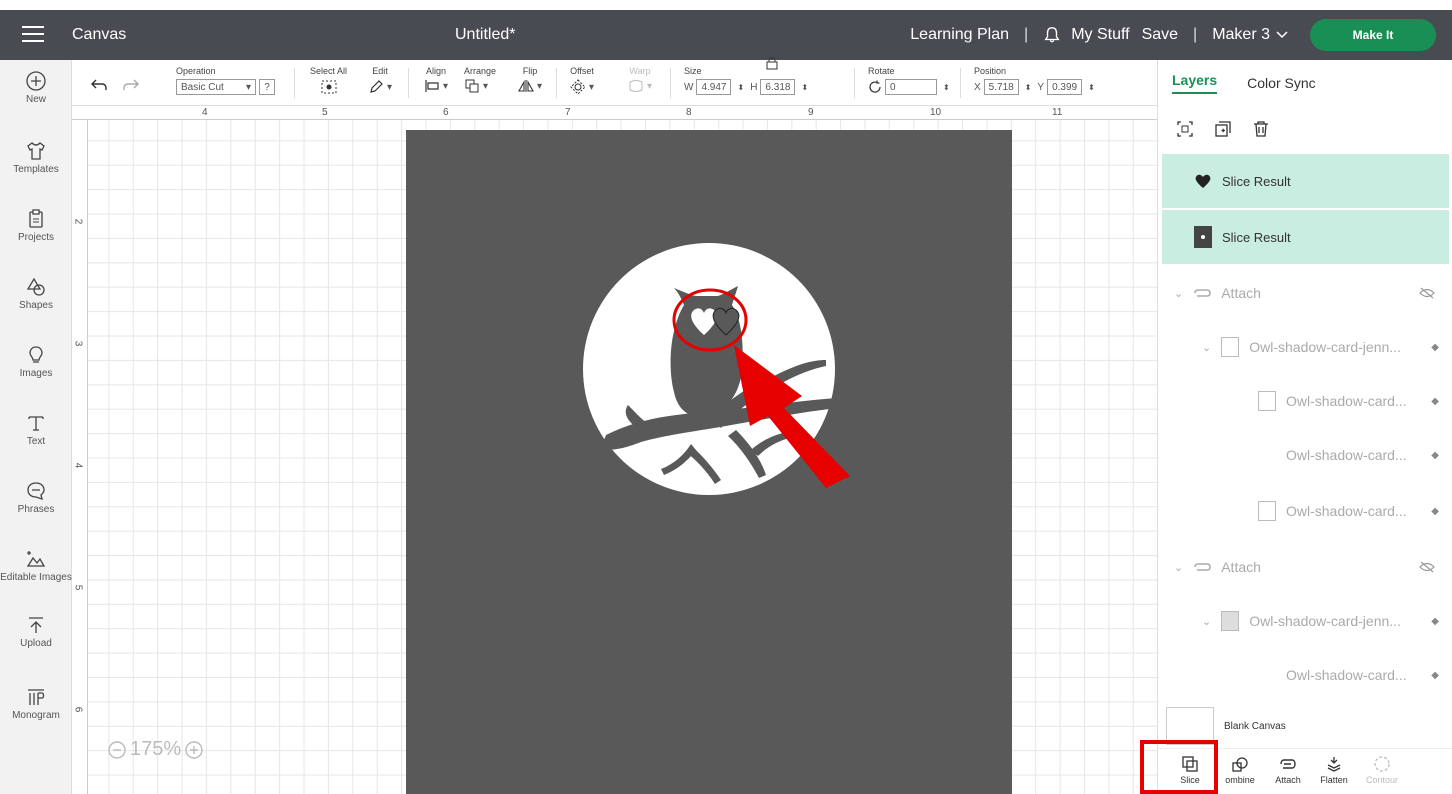  I want to click on trash-icon, so click(1261, 129).